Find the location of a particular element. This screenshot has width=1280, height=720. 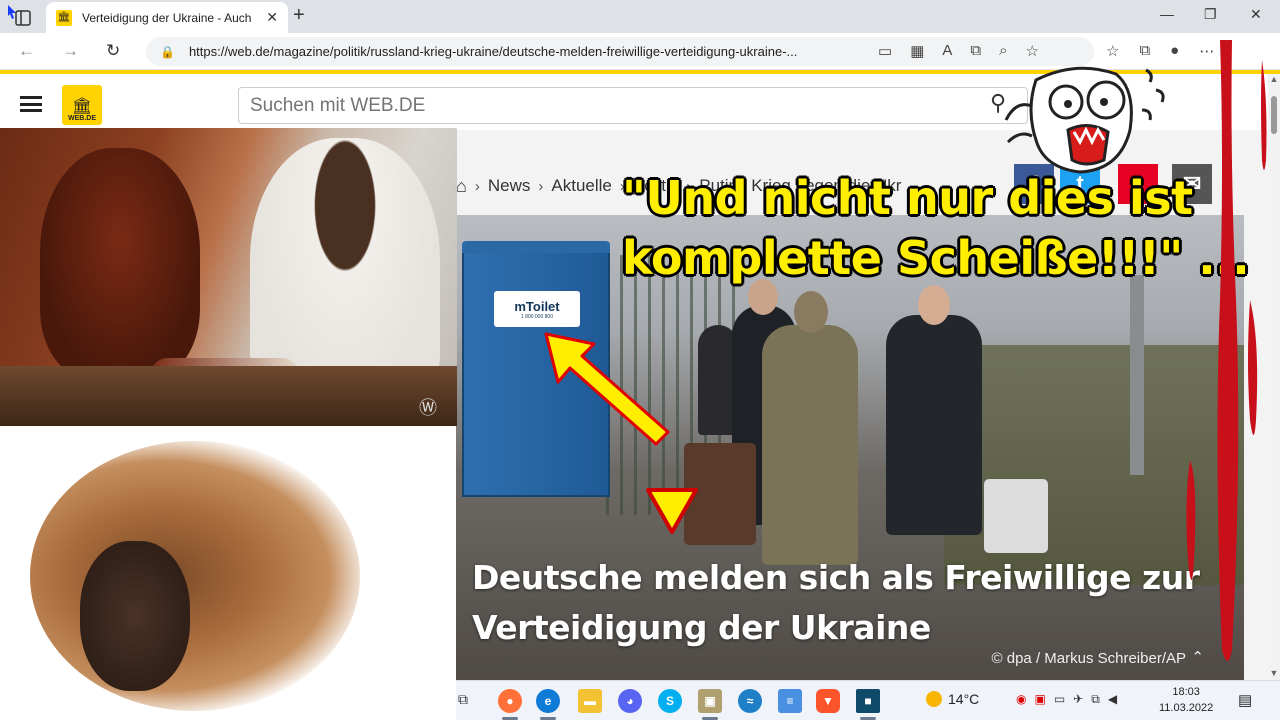

toilet-label: mToilet 1 800 000 800 is located at coordinates (537, 309).